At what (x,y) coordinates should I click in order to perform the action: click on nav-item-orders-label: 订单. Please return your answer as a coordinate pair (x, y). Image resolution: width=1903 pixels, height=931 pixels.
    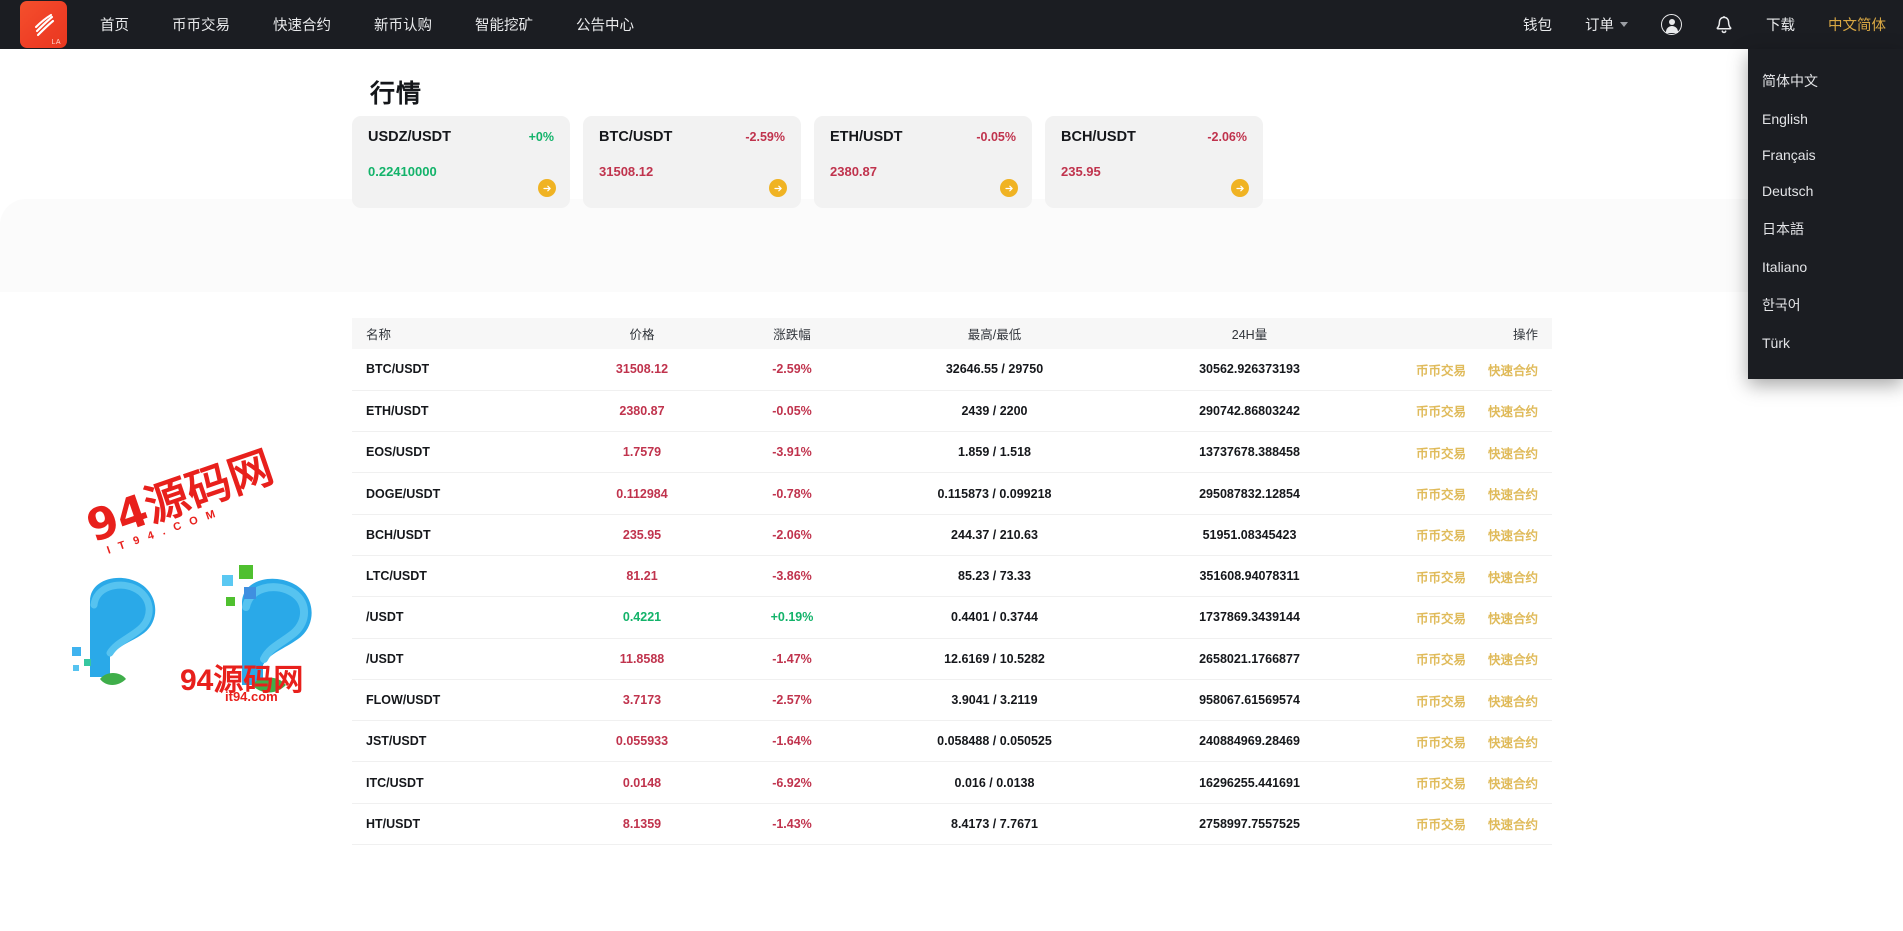
    Looking at the image, I should click on (1599, 26).